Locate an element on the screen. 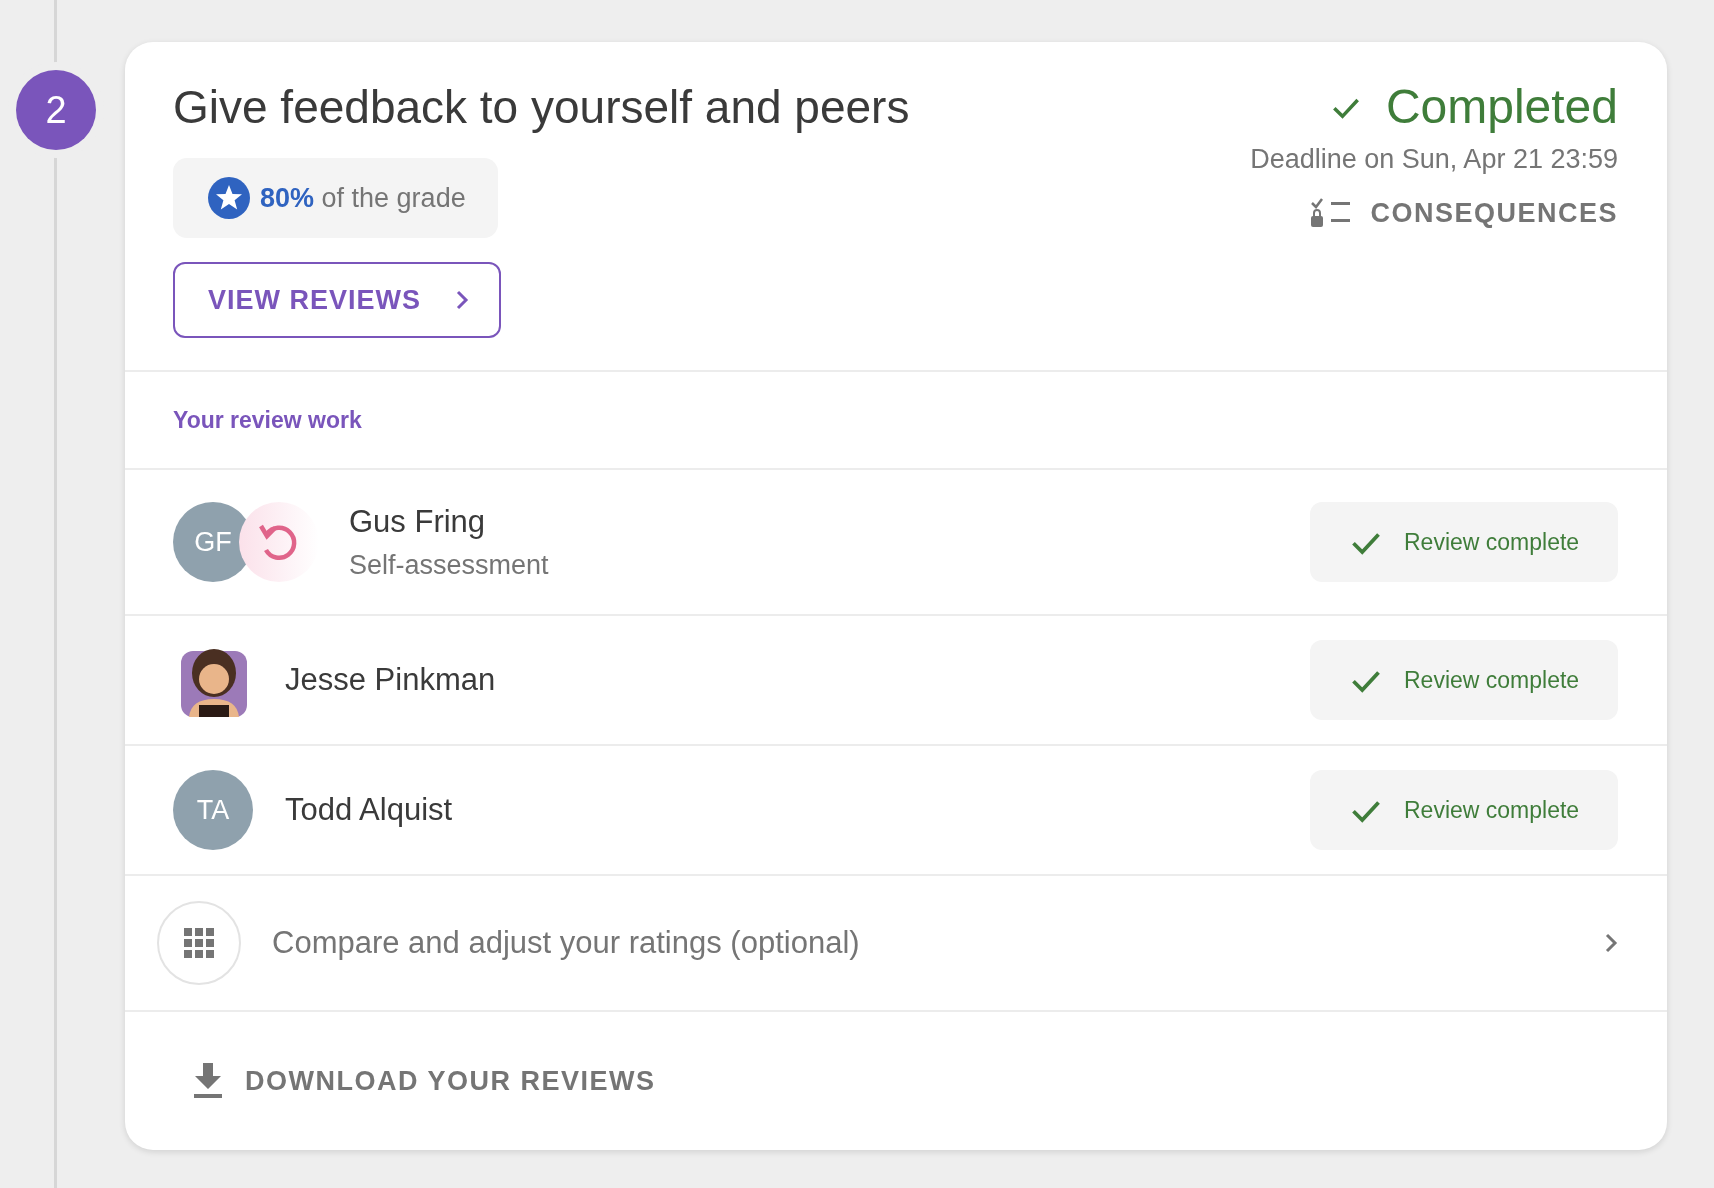 Image resolution: width=1714 pixels, height=1188 pixels. reviewee-name: Todd Alquist is located at coordinates (369, 810).